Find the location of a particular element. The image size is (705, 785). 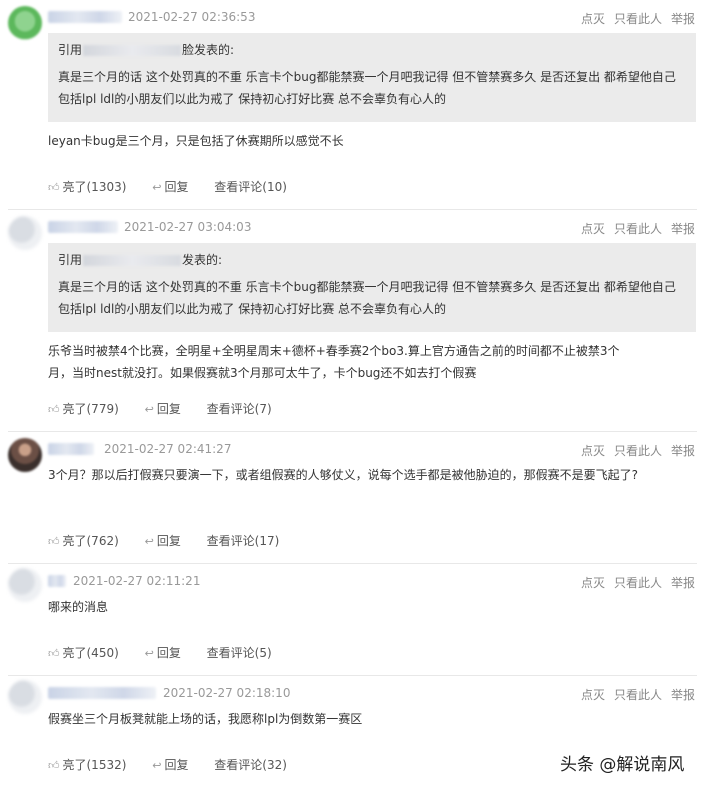

like-button: 👍︎ 亮了(762) is located at coordinates (83, 540).